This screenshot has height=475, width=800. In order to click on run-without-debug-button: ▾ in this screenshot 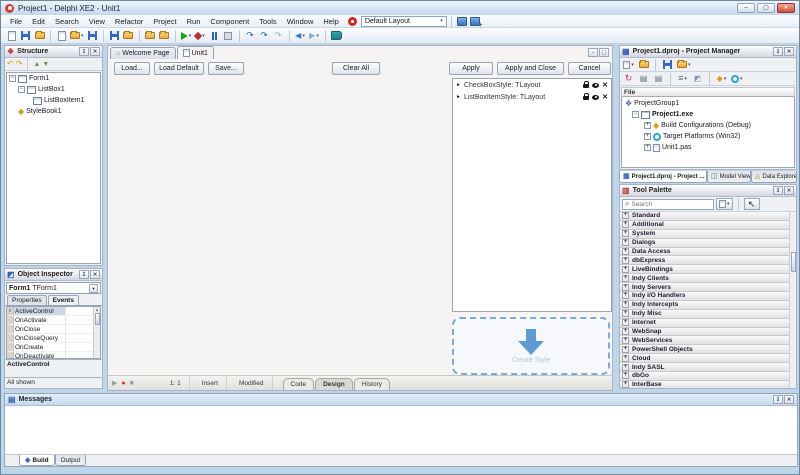, I will do `click(200, 36)`.